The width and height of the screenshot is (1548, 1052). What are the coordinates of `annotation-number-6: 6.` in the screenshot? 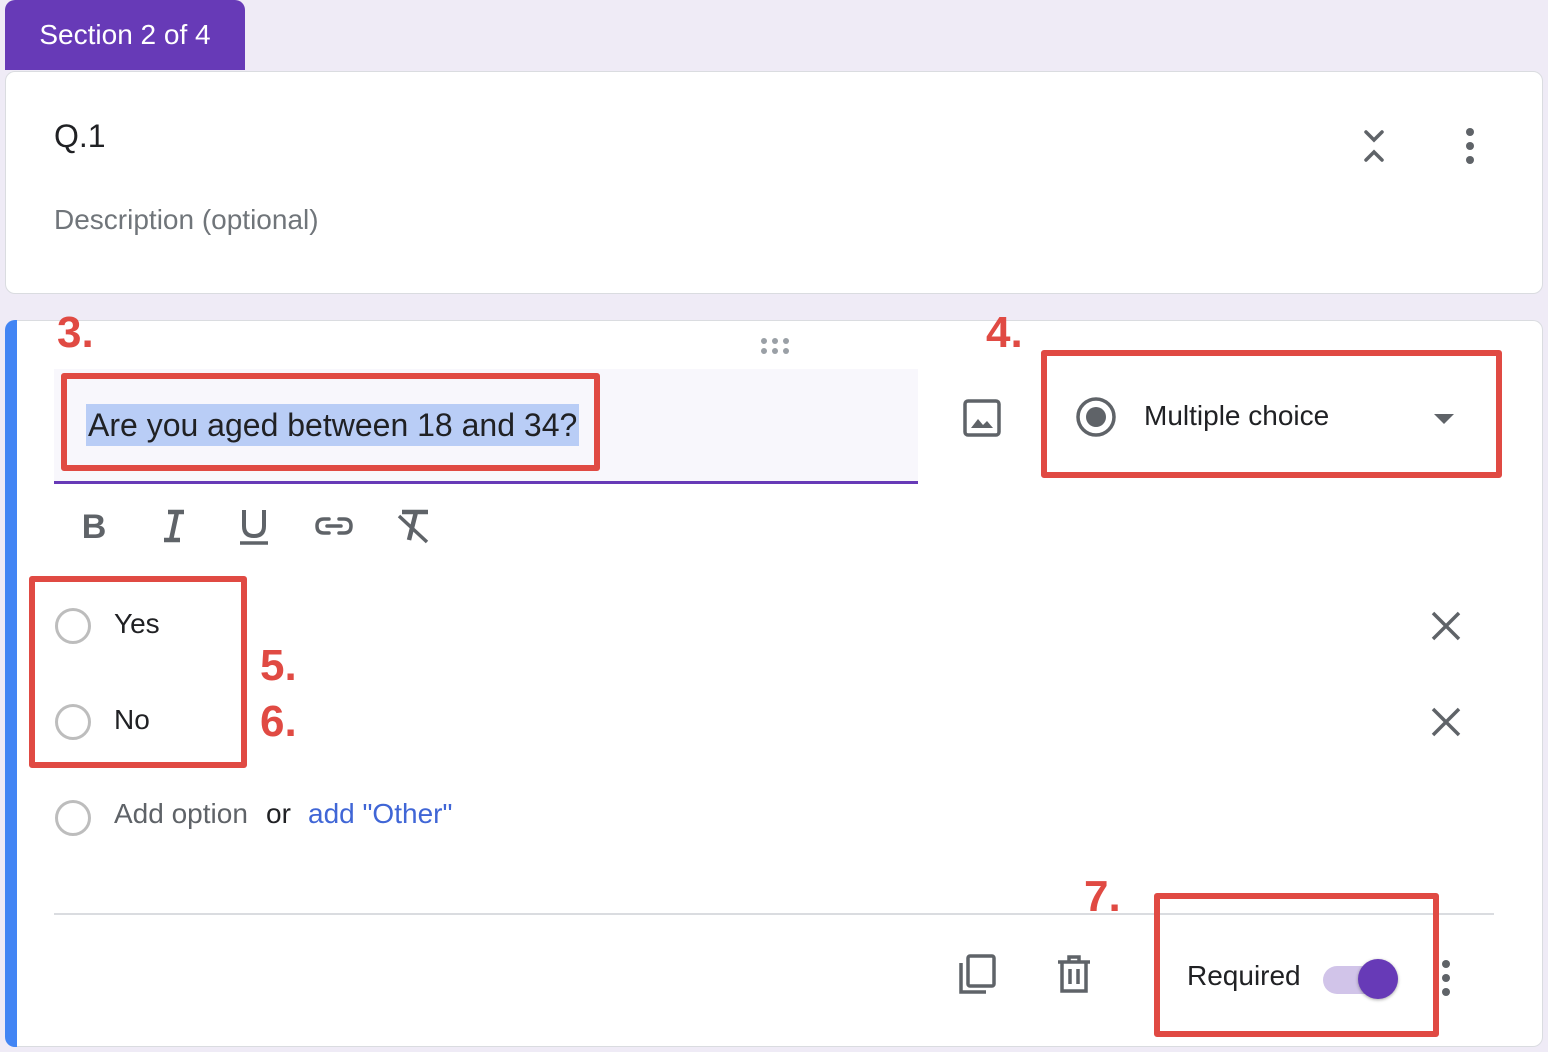 It's located at (278, 721).